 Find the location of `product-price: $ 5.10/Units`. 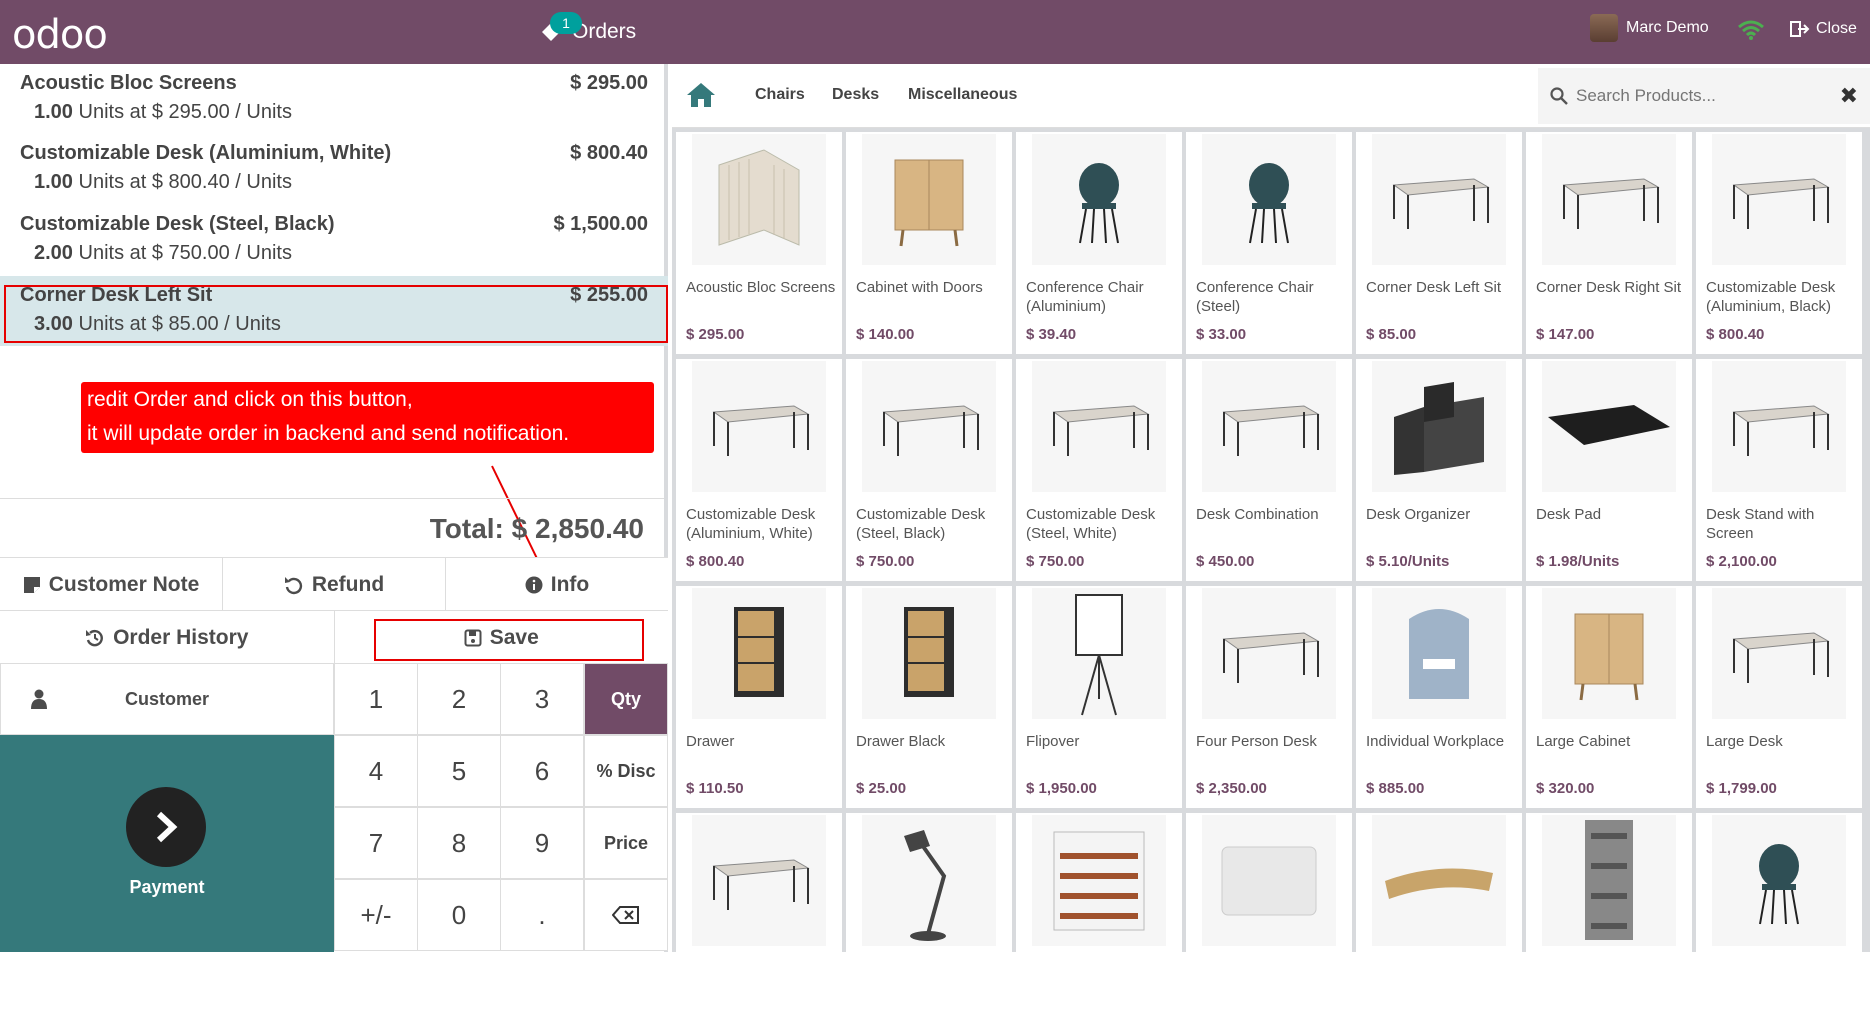

product-price: $ 5.10/Units is located at coordinates (1408, 561).